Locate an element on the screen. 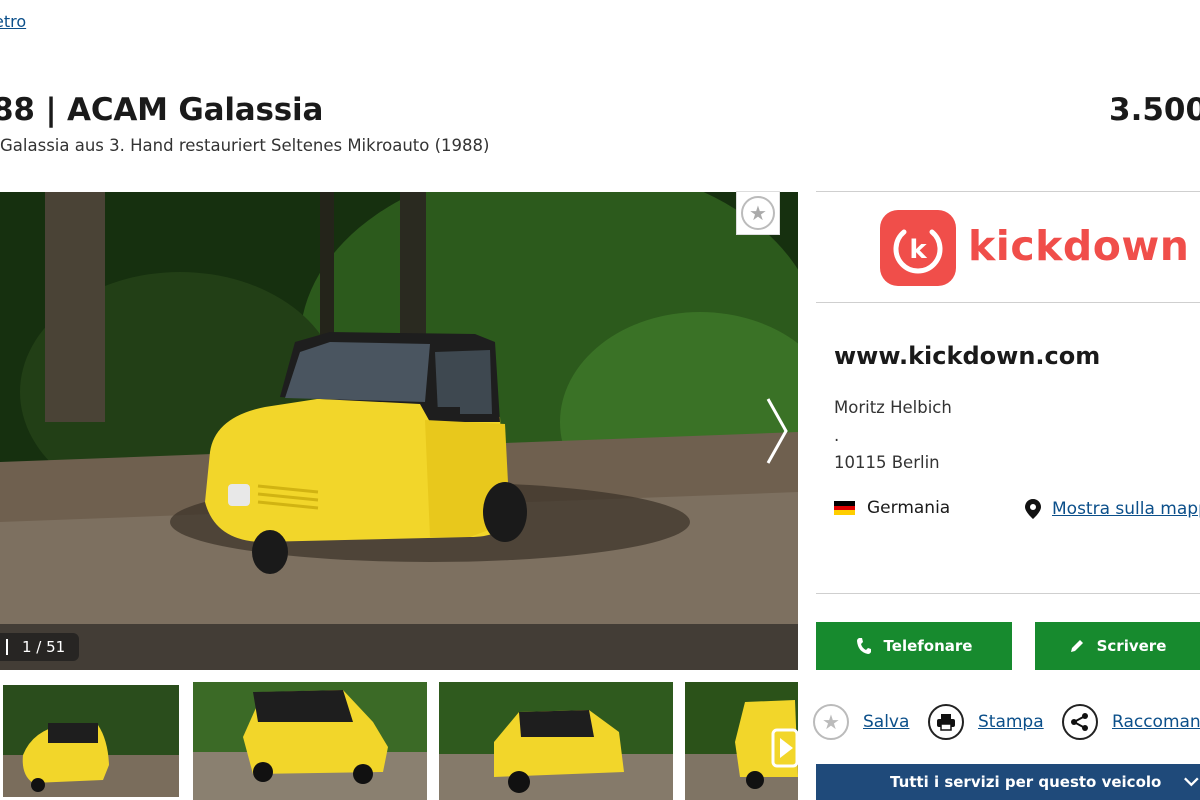 The image size is (1200, 800). logo-letter: k is located at coordinates (918, 250).